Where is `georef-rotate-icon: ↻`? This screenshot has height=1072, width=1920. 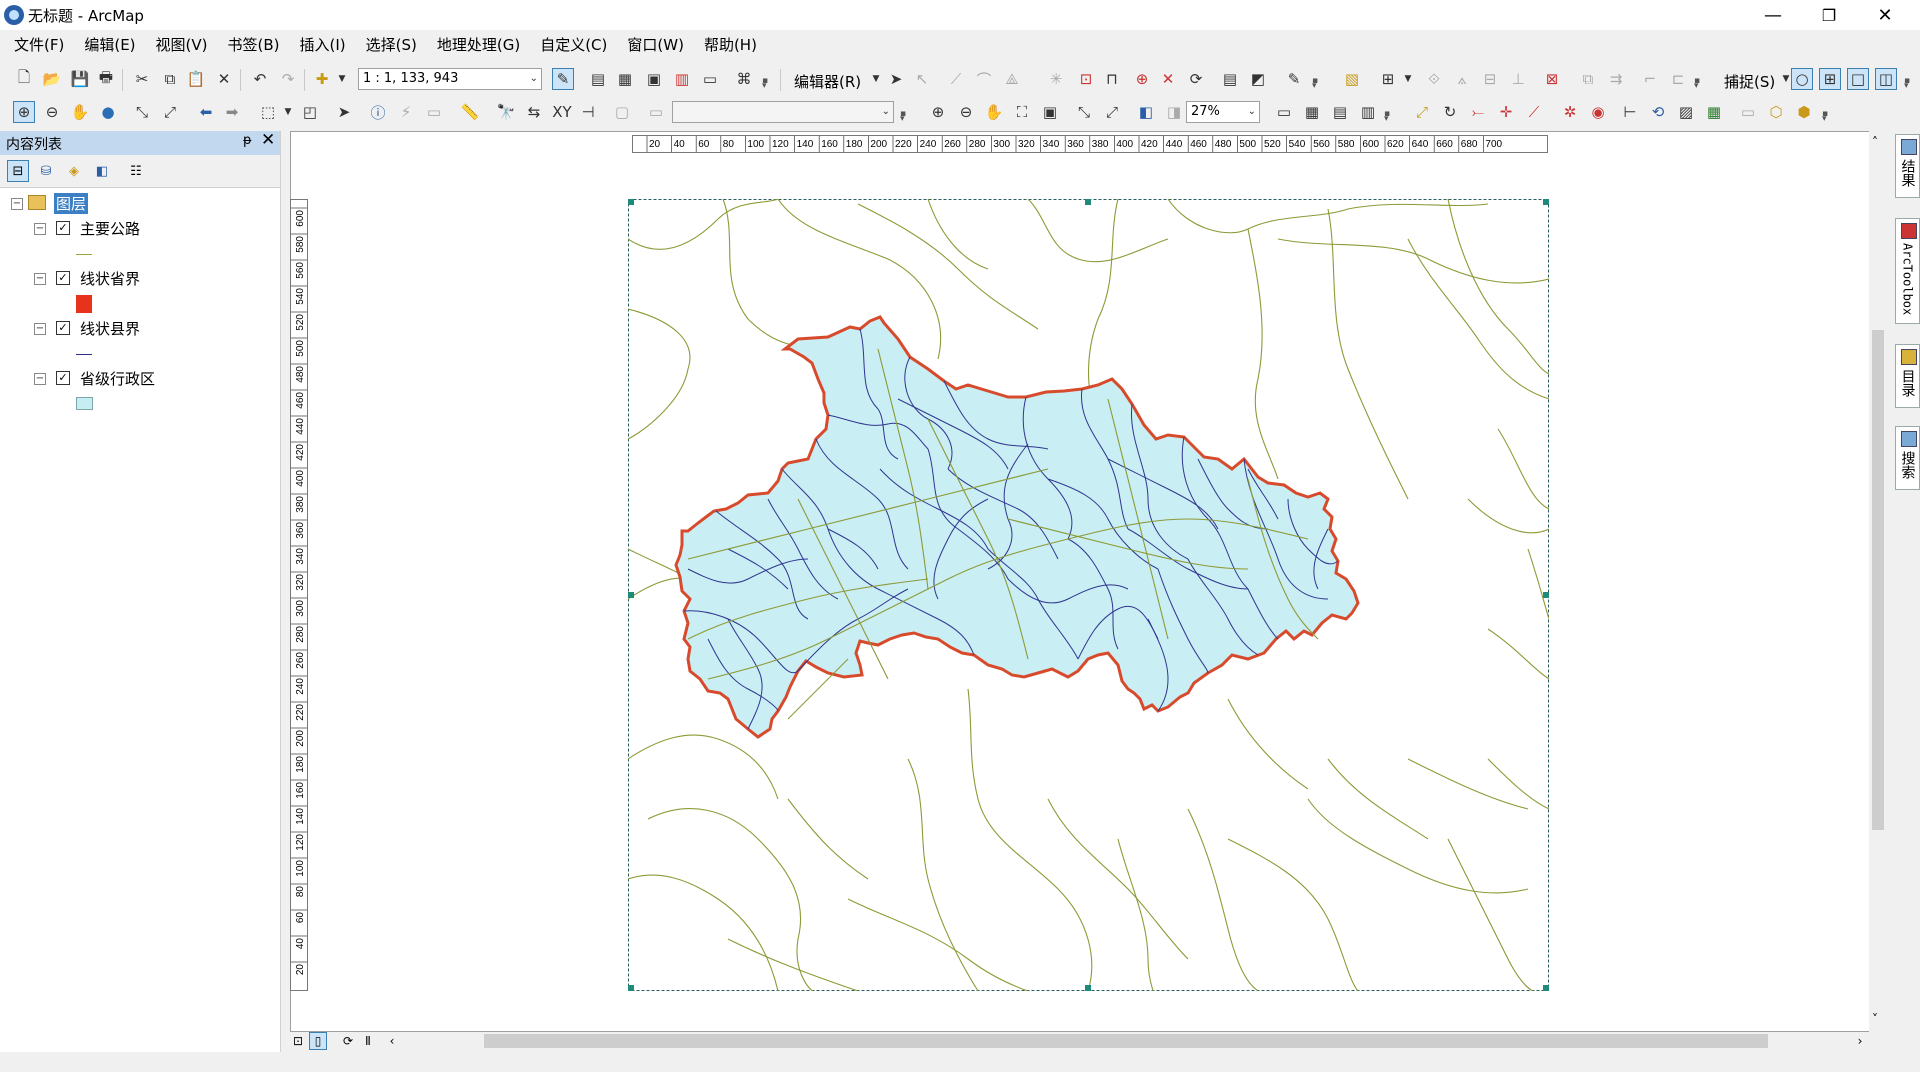 georef-rotate-icon: ↻ is located at coordinates (1450, 112).